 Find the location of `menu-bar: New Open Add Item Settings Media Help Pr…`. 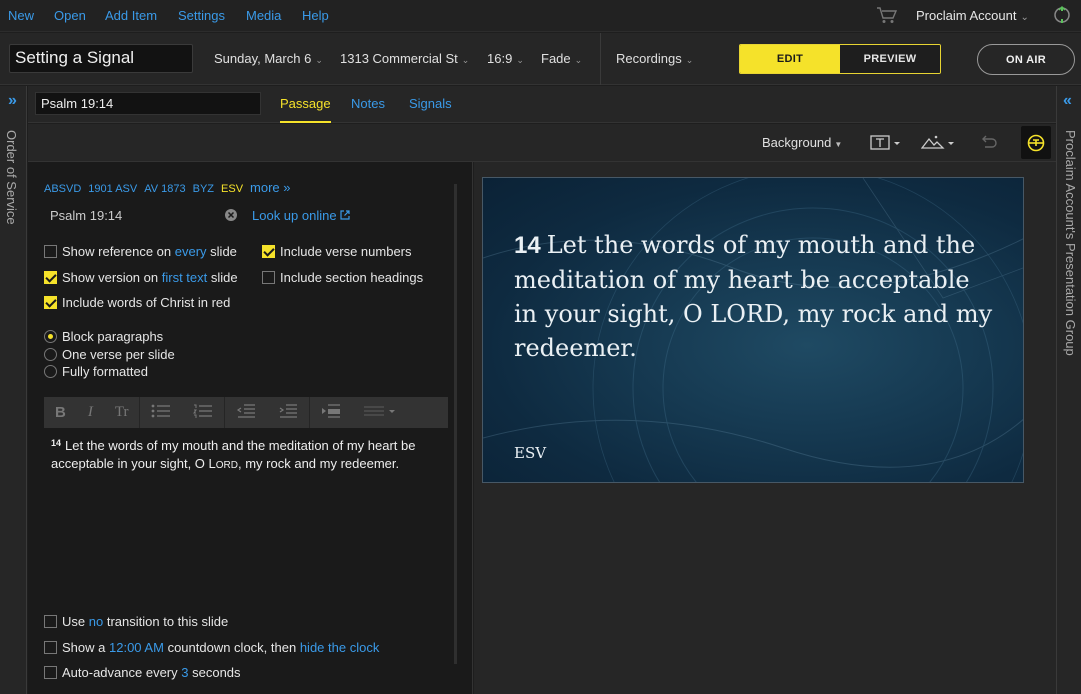

menu-bar: New Open Add Item Settings Media Help Pr… is located at coordinates (540, 16).